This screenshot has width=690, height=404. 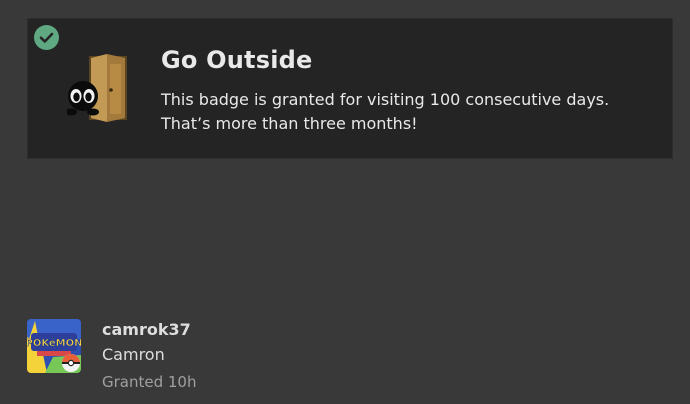 What do you see at coordinates (149, 382) in the screenshot?
I see `granted-timestamp: Granted 10h` at bounding box center [149, 382].